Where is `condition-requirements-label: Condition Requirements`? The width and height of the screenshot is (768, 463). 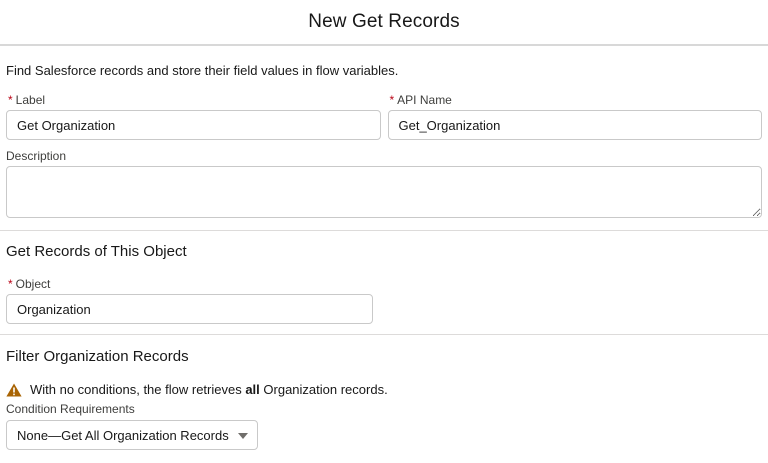
condition-requirements-label: Condition Requirements is located at coordinates (70, 409).